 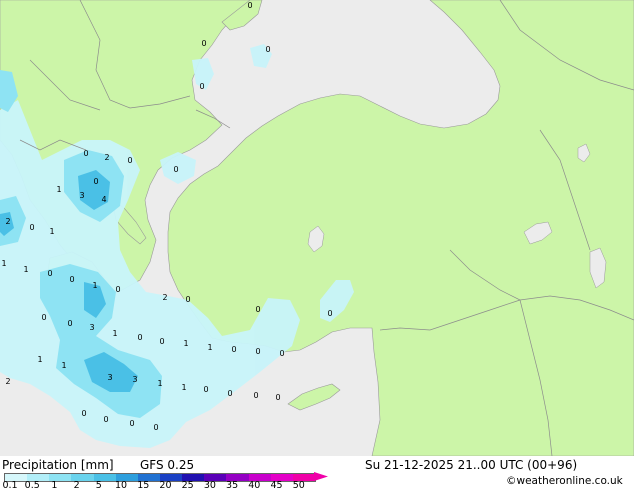 What do you see at coordinates (32, 485) in the screenshot?
I see `legend-tick: 0.5` at bounding box center [32, 485].